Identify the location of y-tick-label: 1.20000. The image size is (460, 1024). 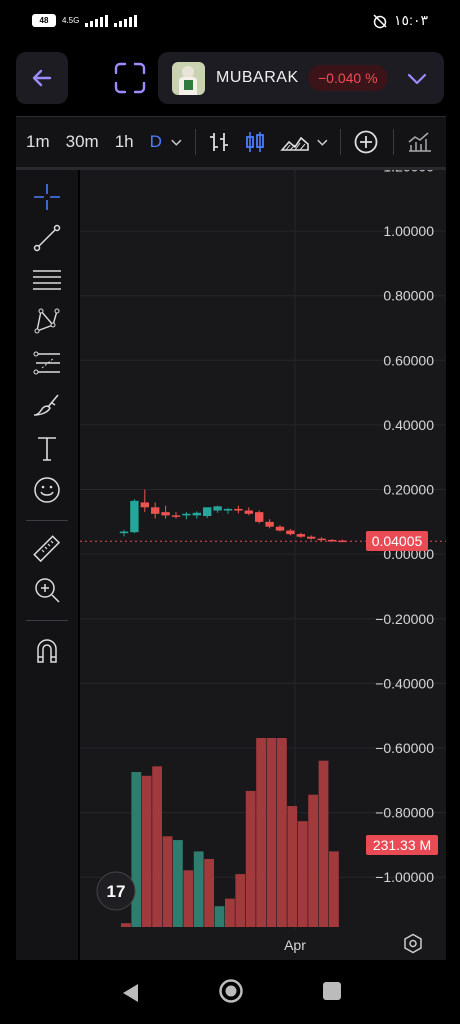
(408, 172).